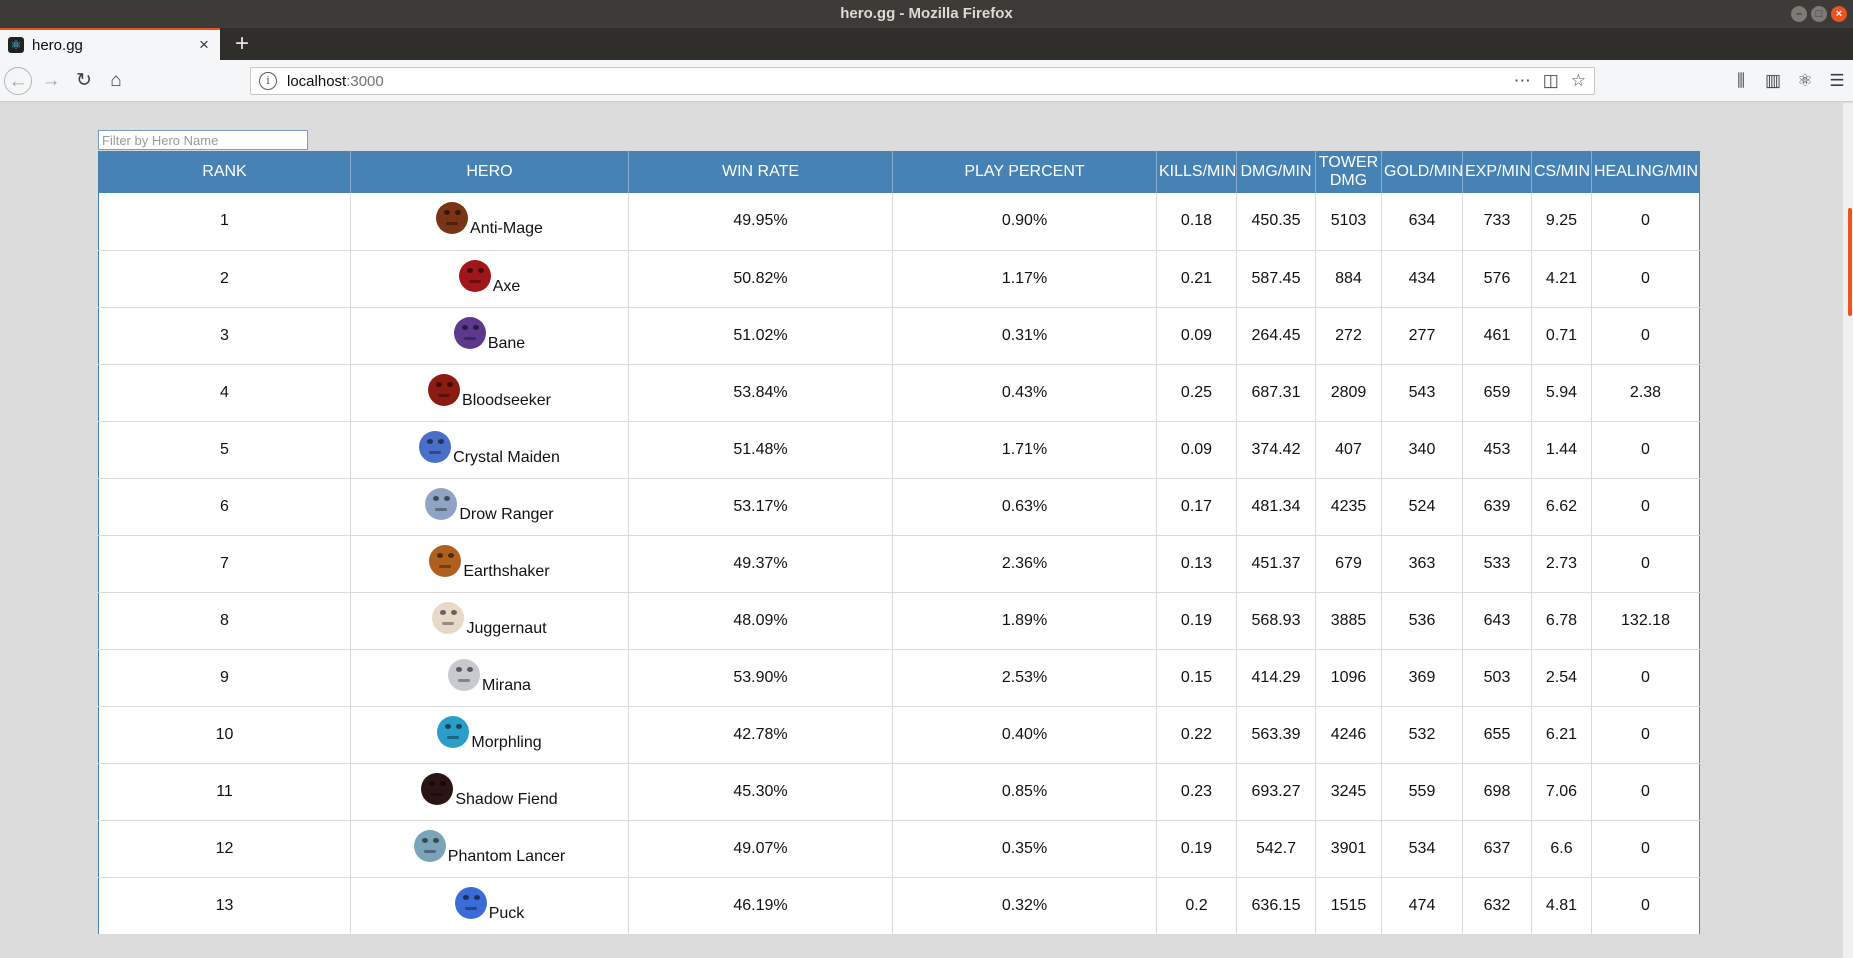  I want to click on menu-icon: ☰, so click(1837, 81).